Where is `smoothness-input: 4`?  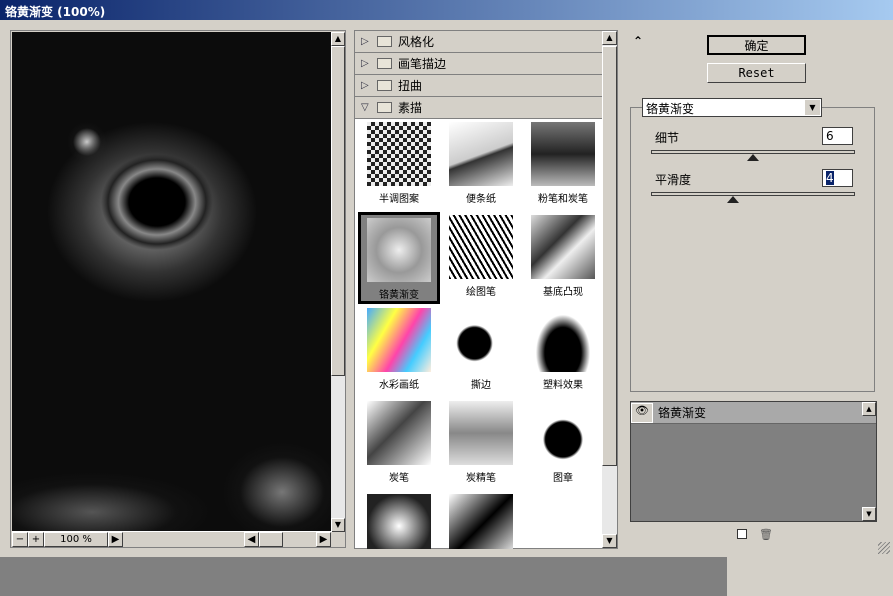
smoothness-input: 4 is located at coordinates (837, 178).